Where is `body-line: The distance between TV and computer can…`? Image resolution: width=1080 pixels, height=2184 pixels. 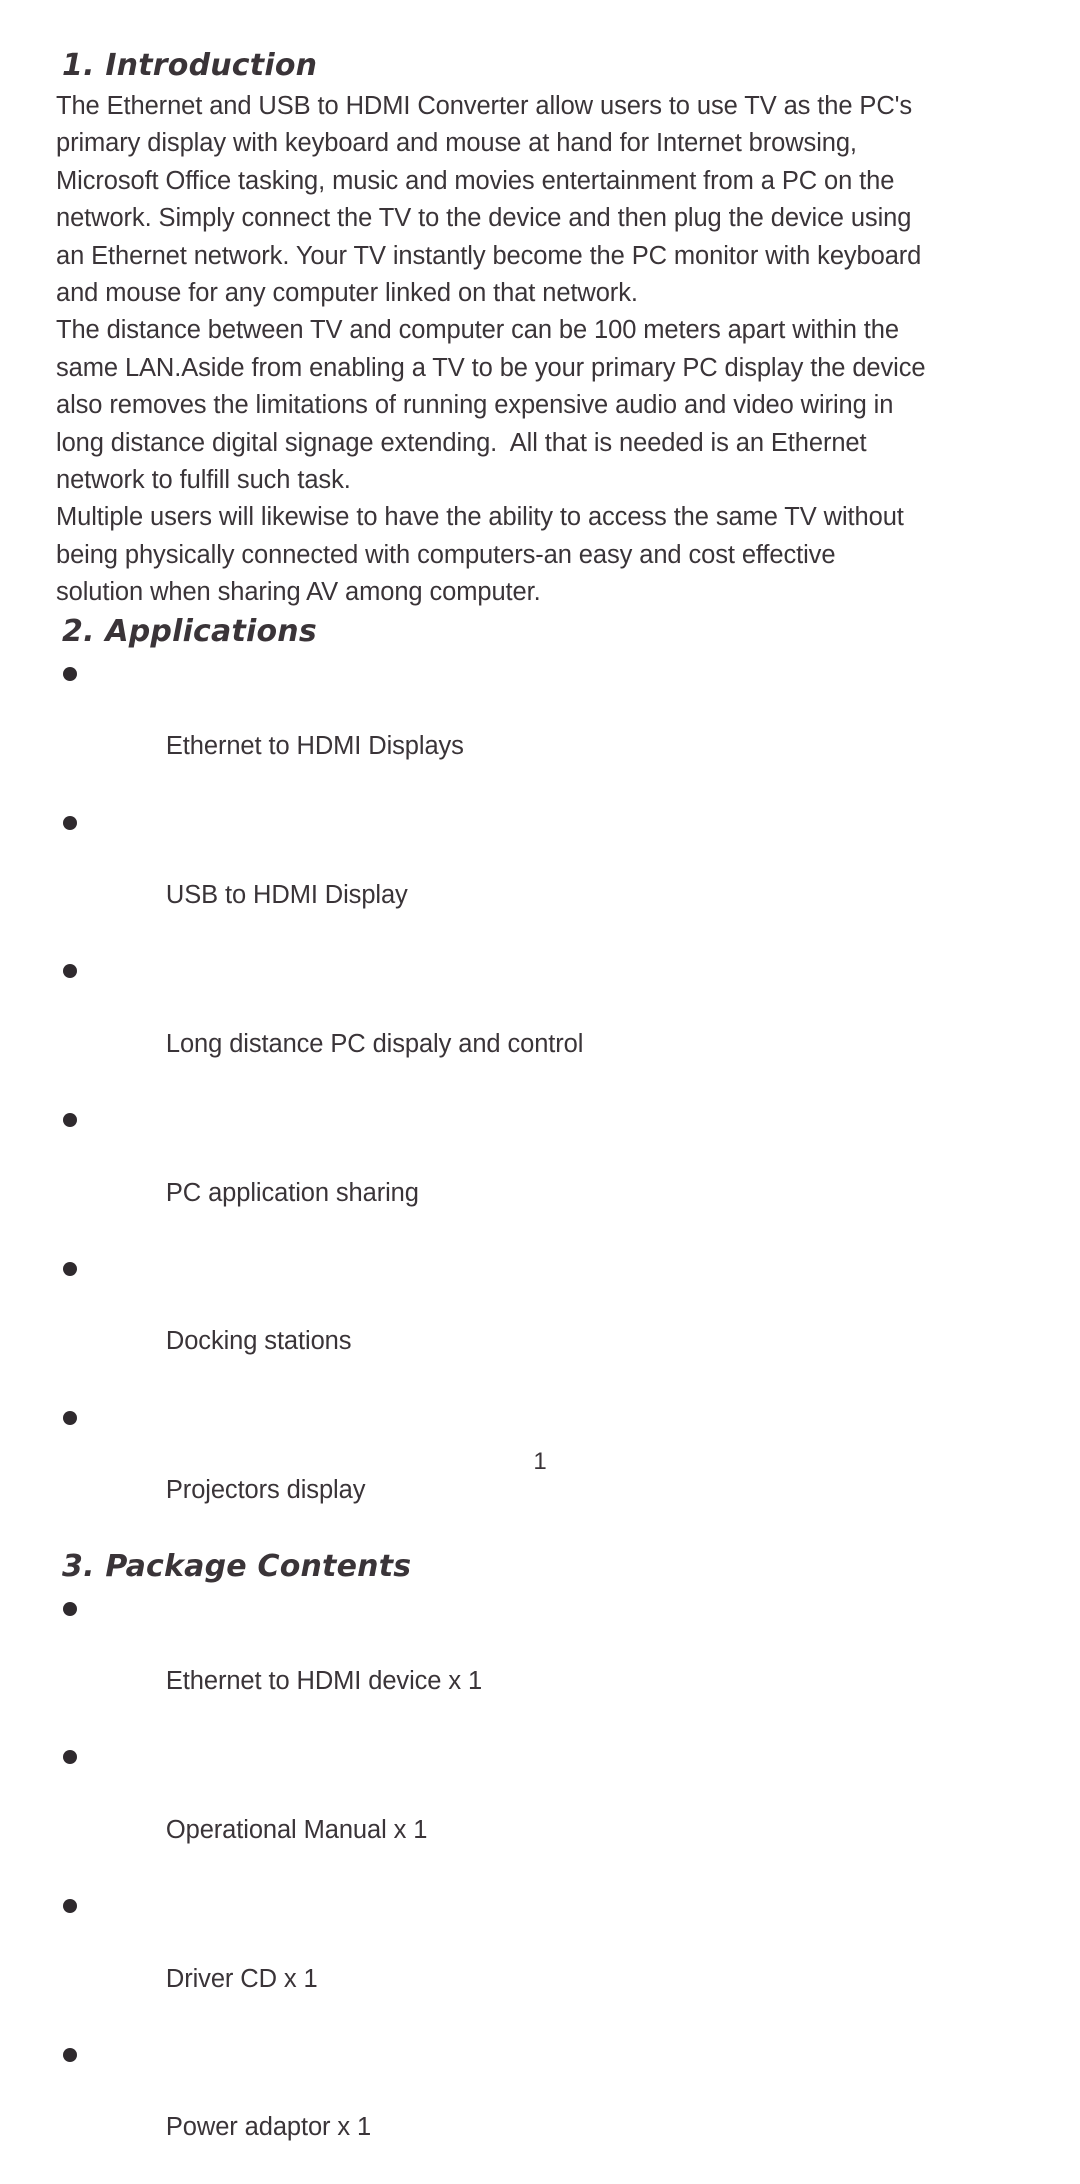
body-line: The distance between TV and computer can… is located at coordinates (477, 330).